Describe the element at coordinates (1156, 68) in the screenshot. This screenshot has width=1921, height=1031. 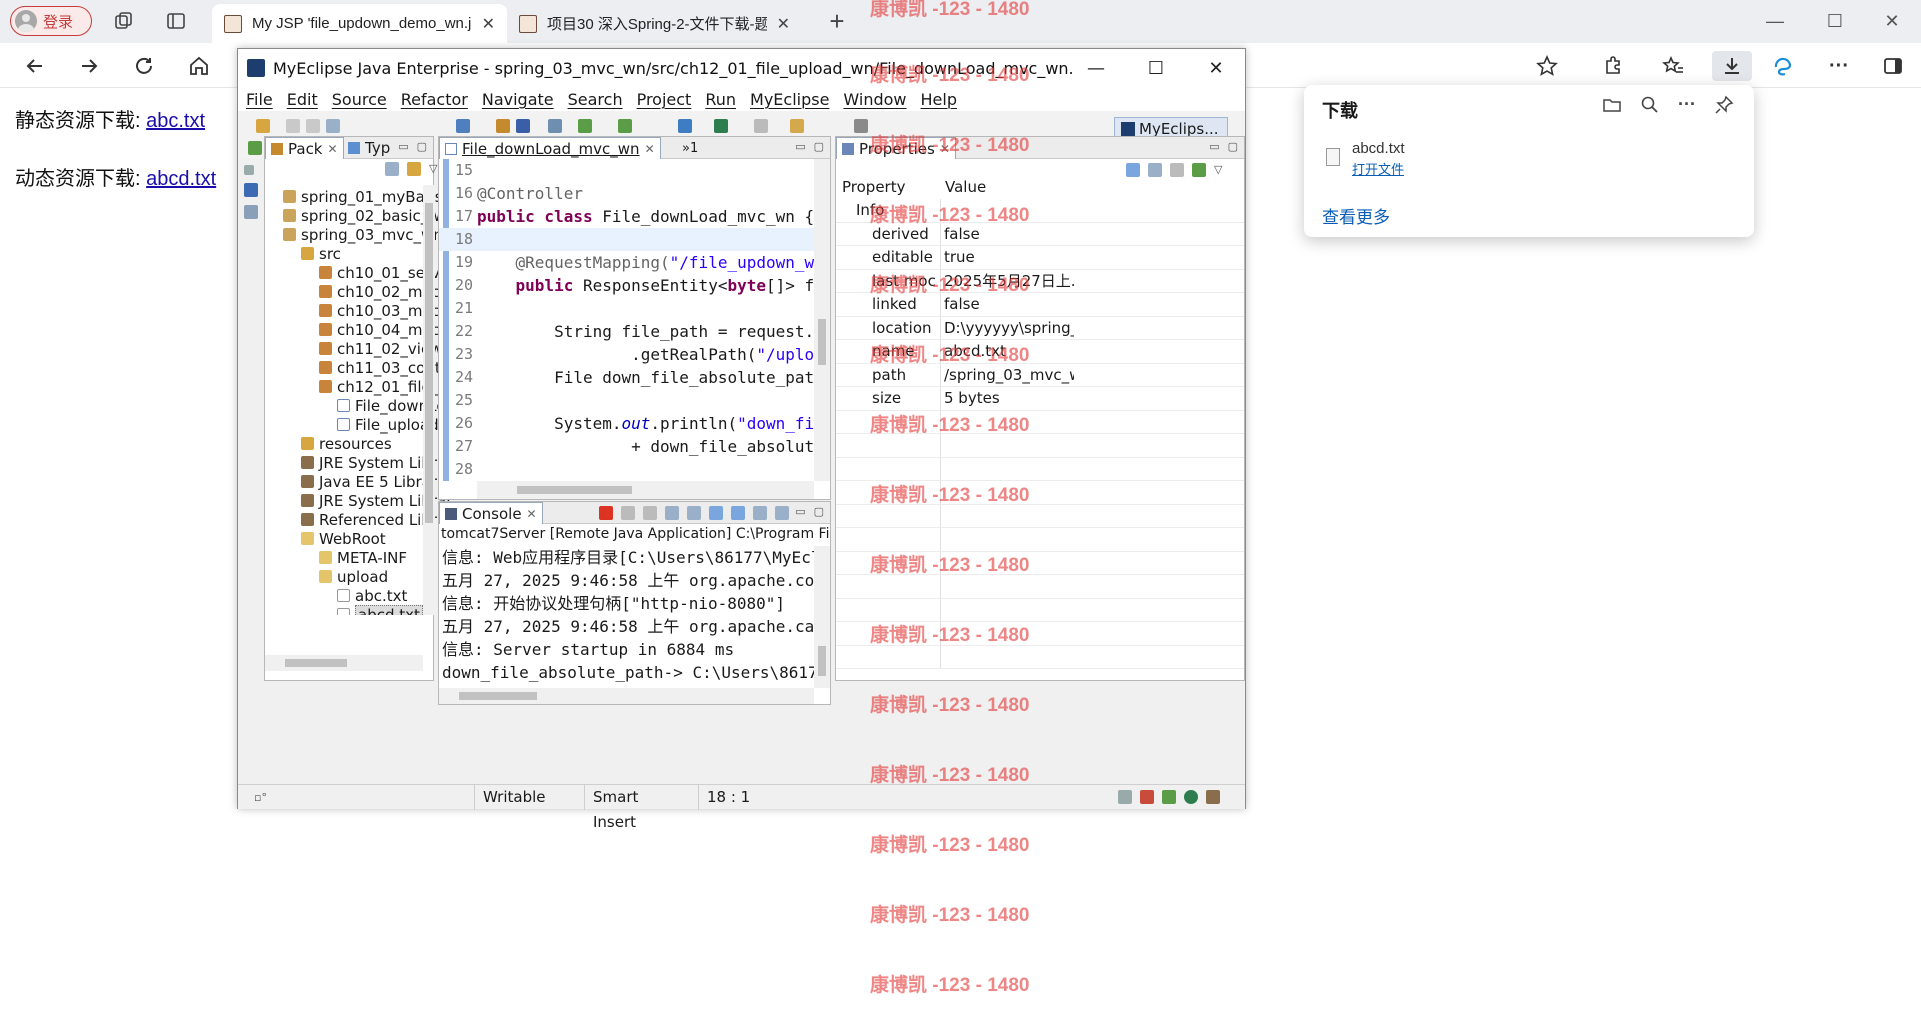
I see `ide-maximize-button: ☐` at that location.